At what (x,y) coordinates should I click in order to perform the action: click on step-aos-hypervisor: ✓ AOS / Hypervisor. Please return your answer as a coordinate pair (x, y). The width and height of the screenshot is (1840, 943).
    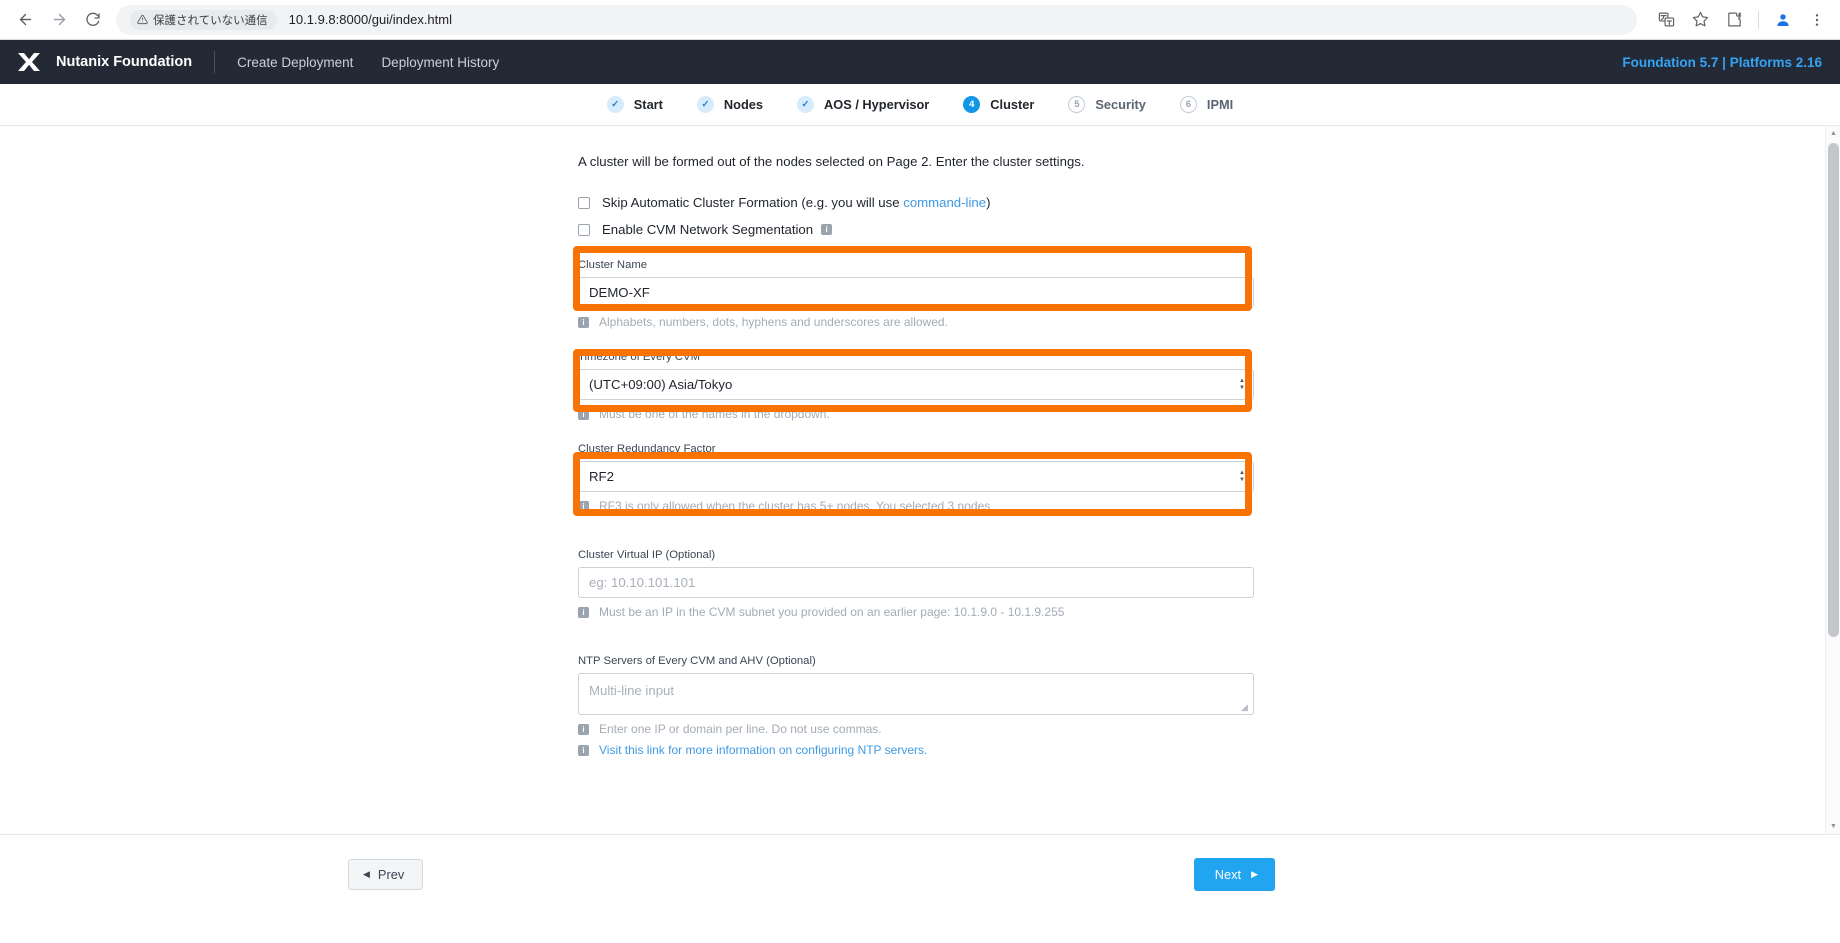
    Looking at the image, I should click on (863, 104).